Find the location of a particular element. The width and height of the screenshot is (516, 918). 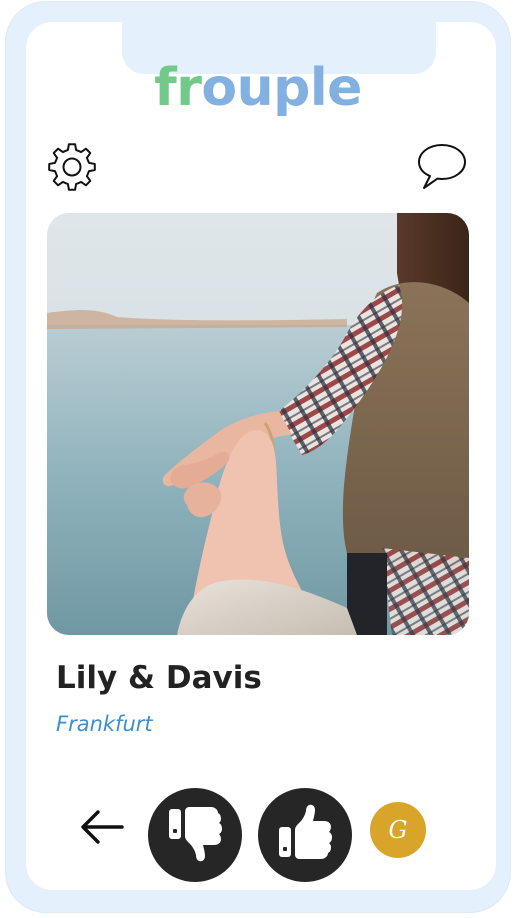

logo-part-fr: fr is located at coordinates (178, 88).